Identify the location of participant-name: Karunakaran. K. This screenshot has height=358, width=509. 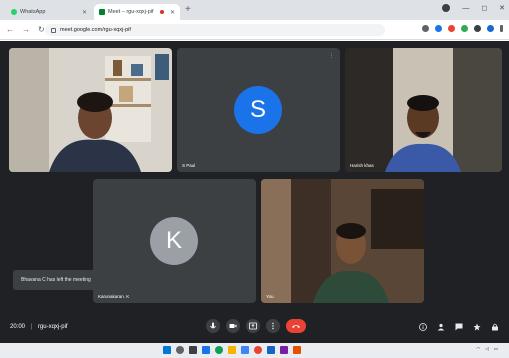
(114, 296).